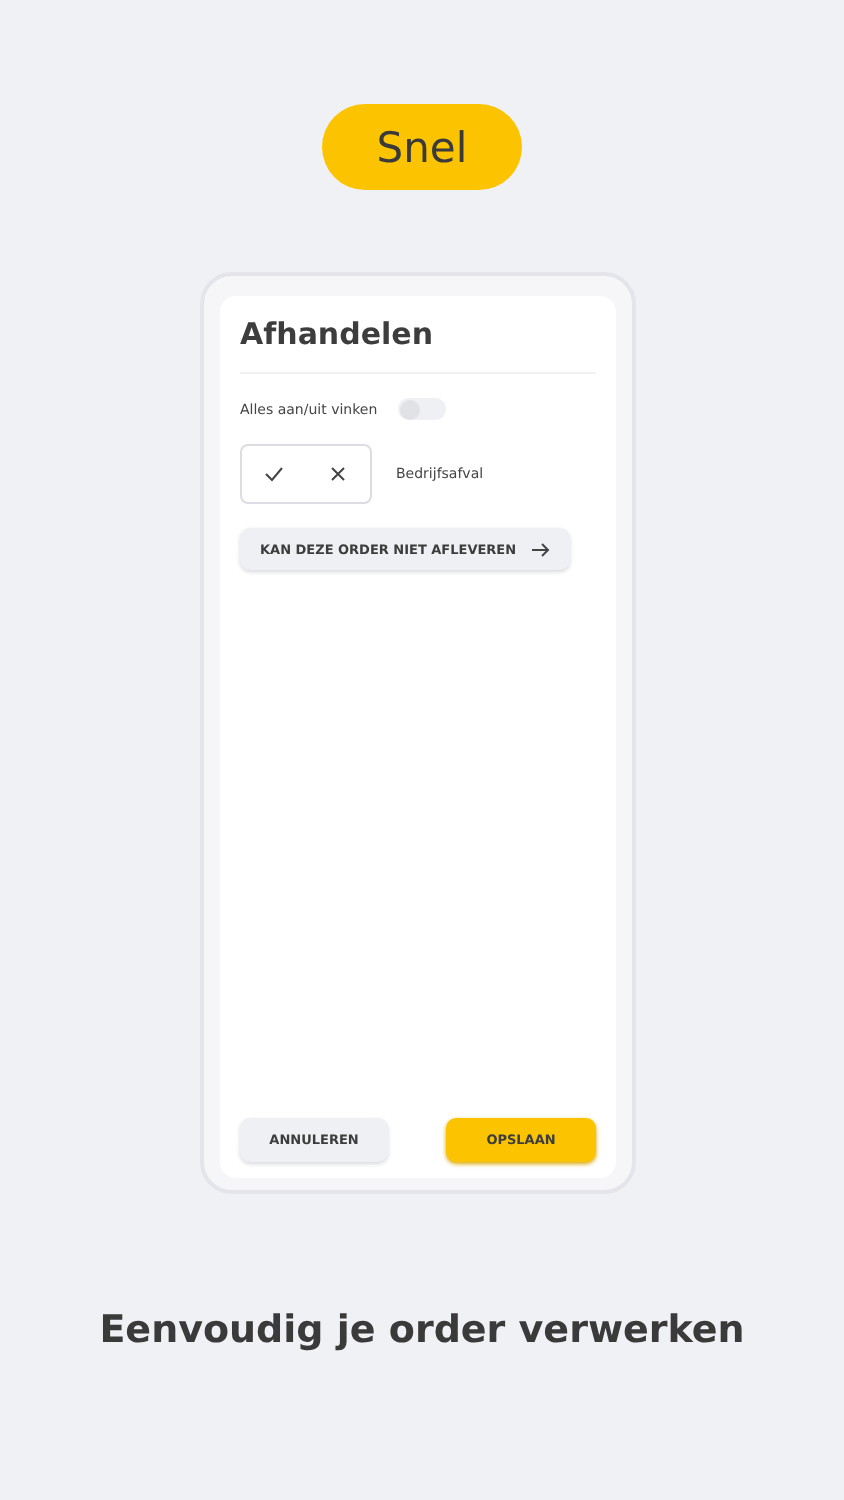 The height and width of the screenshot is (1500, 844). I want to click on badge: Snel, so click(422, 147).